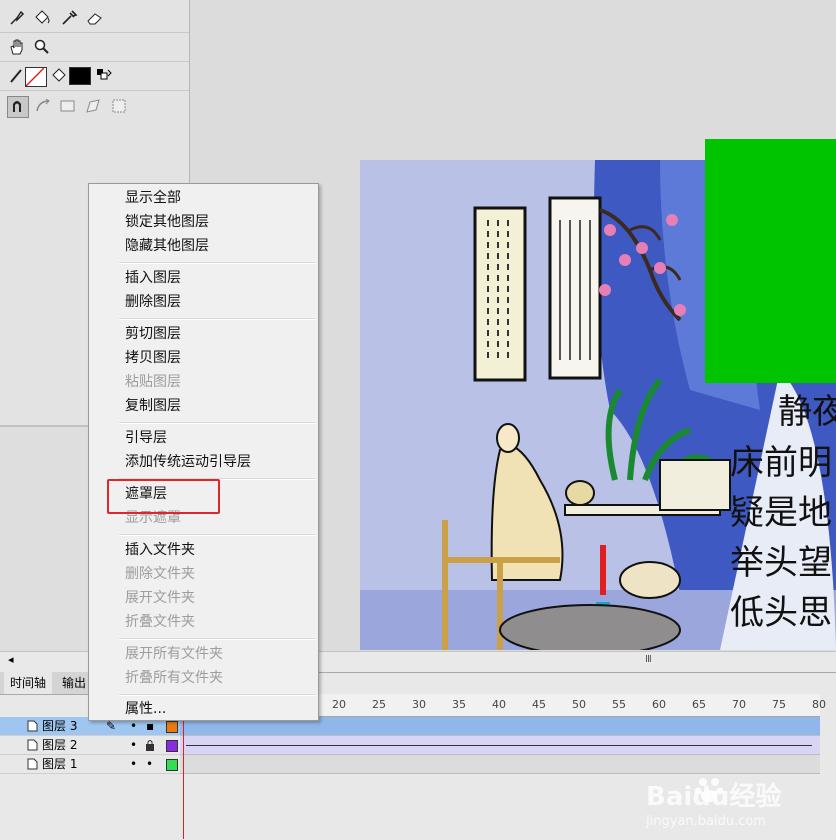 This screenshot has width=836, height=840. I want to click on tab-timeline: 时间轴, so click(28, 683).